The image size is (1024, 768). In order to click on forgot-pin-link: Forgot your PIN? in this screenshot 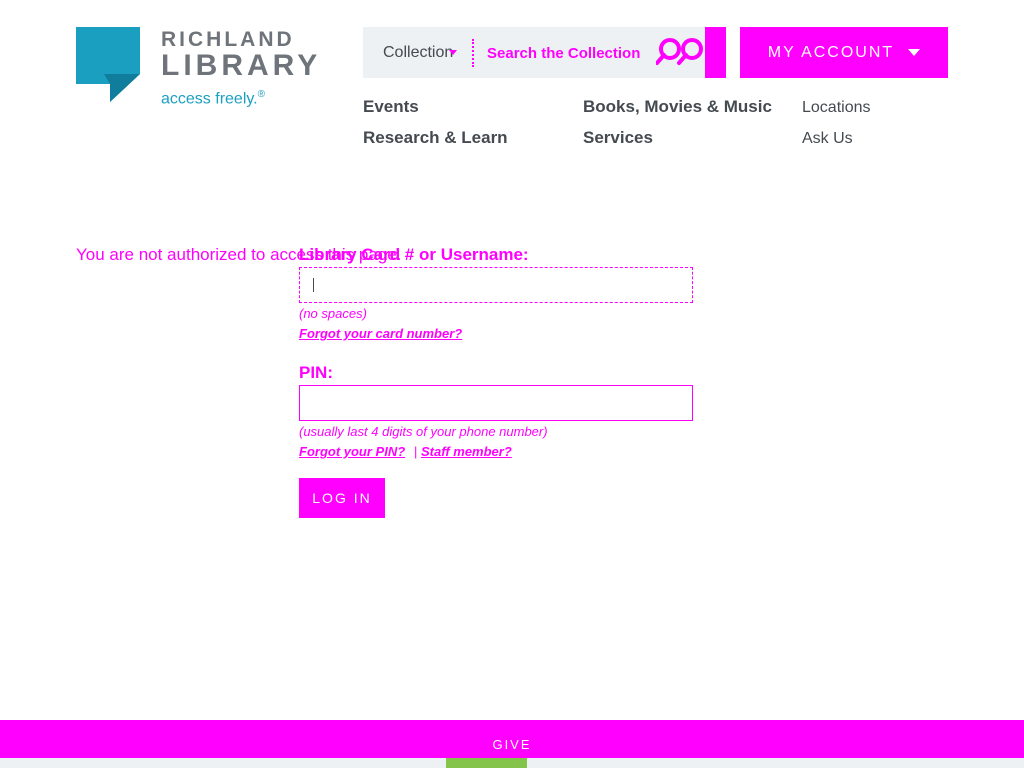, I will do `click(352, 451)`.